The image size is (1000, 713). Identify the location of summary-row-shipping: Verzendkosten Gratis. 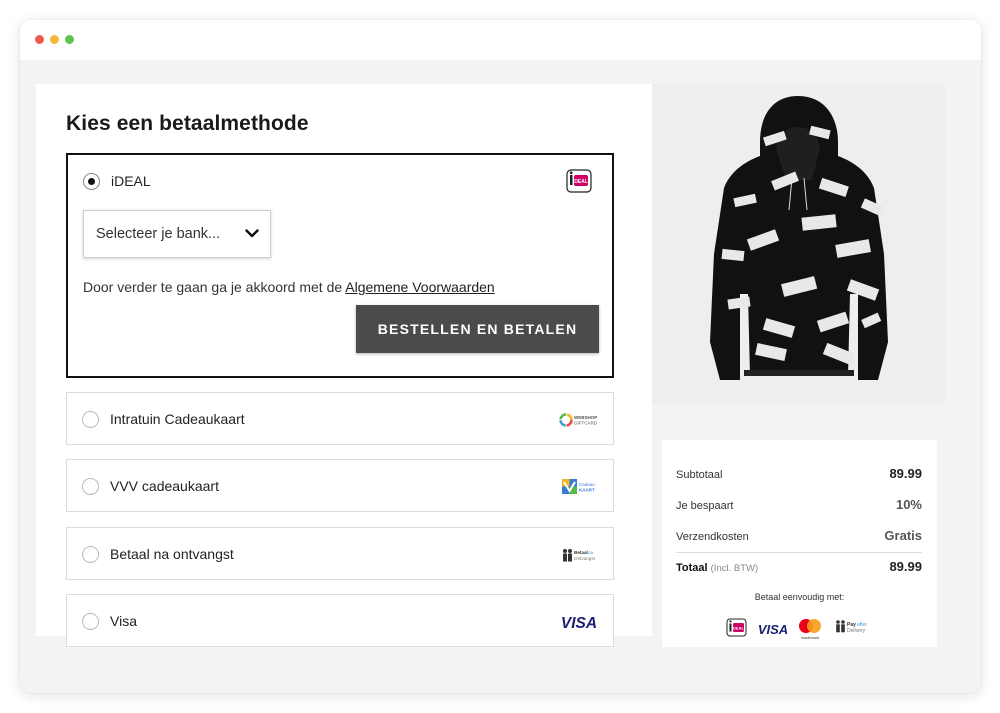
(799, 538).